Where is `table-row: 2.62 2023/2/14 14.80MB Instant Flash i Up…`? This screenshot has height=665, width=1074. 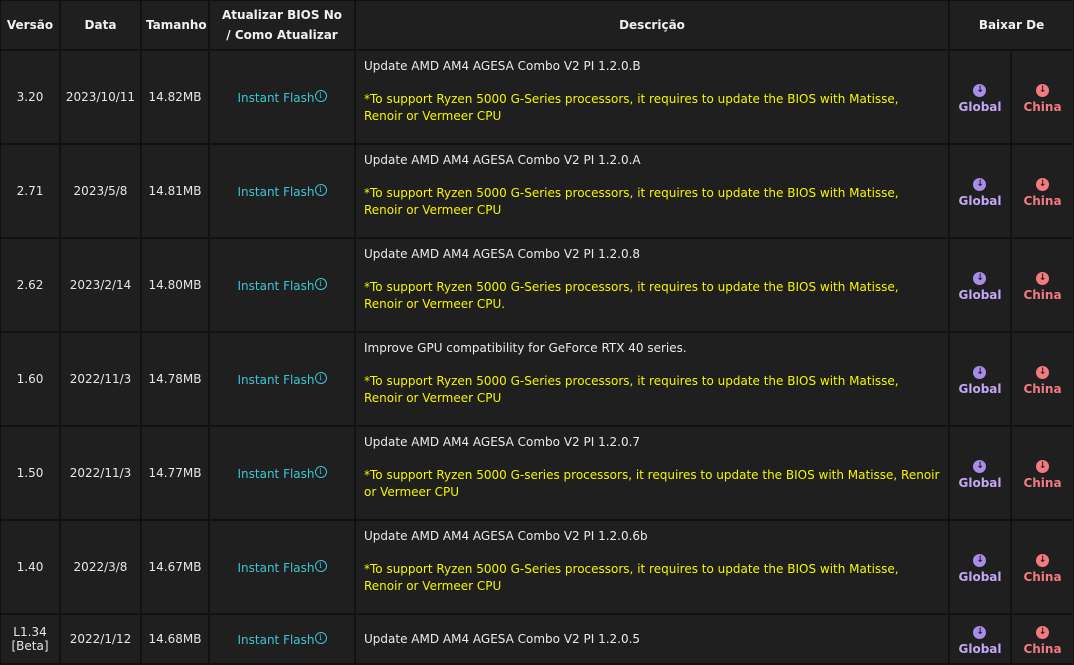 table-row: 2.62 2023/2/14 14.80MB Instant Flash i Up… is located at coordinates (537, 285).